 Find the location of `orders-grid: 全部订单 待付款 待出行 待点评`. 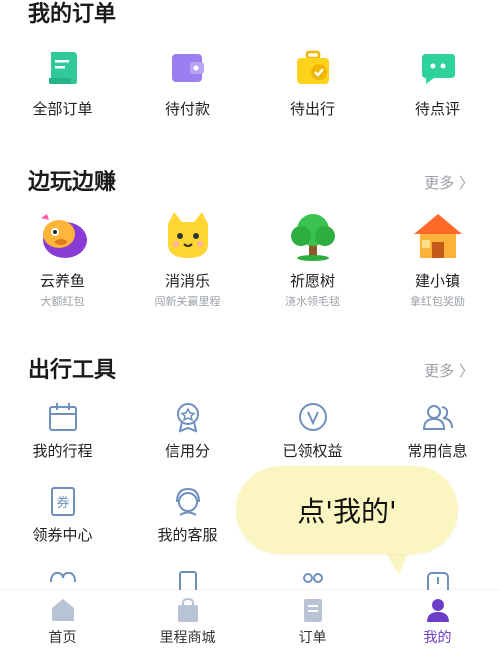

orders-grid: 全部订单 待付款 待出行 待点评 is located at coordinates (250, 81).